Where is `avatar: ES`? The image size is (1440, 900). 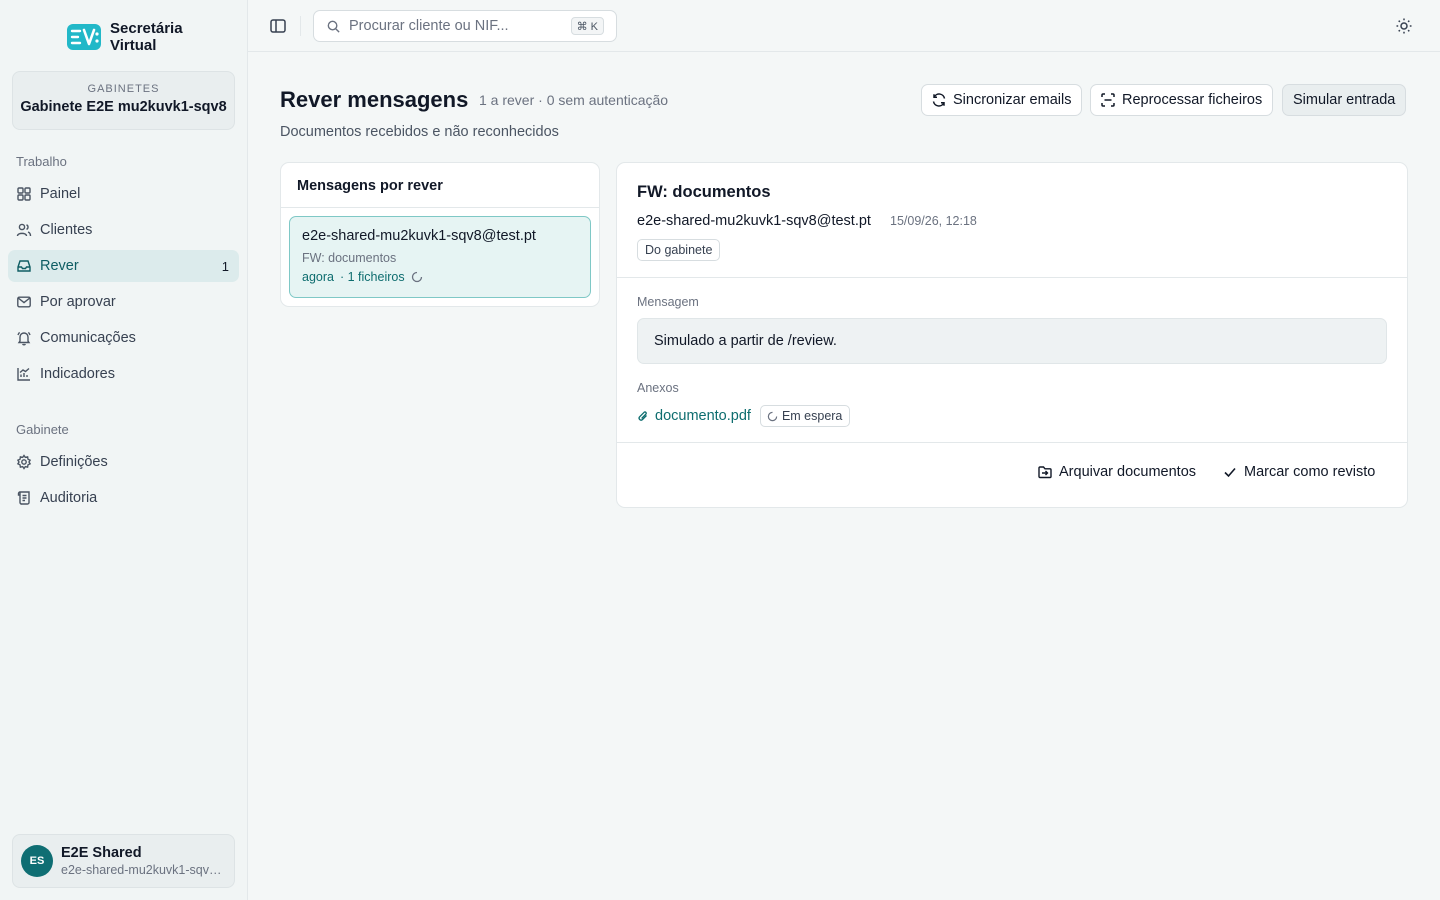 avatar: ES is located at coordinates (37, 861).